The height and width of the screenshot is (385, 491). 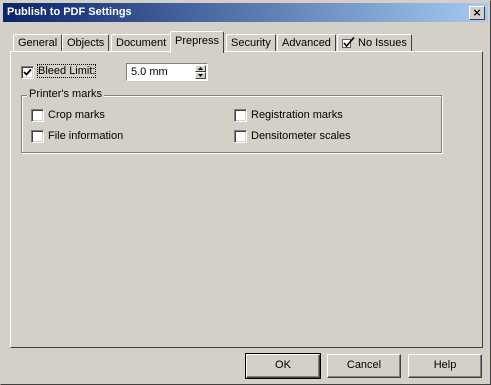 I want to click on bleed-limit-value: 5.0 mm, so click(x=149, y=72).